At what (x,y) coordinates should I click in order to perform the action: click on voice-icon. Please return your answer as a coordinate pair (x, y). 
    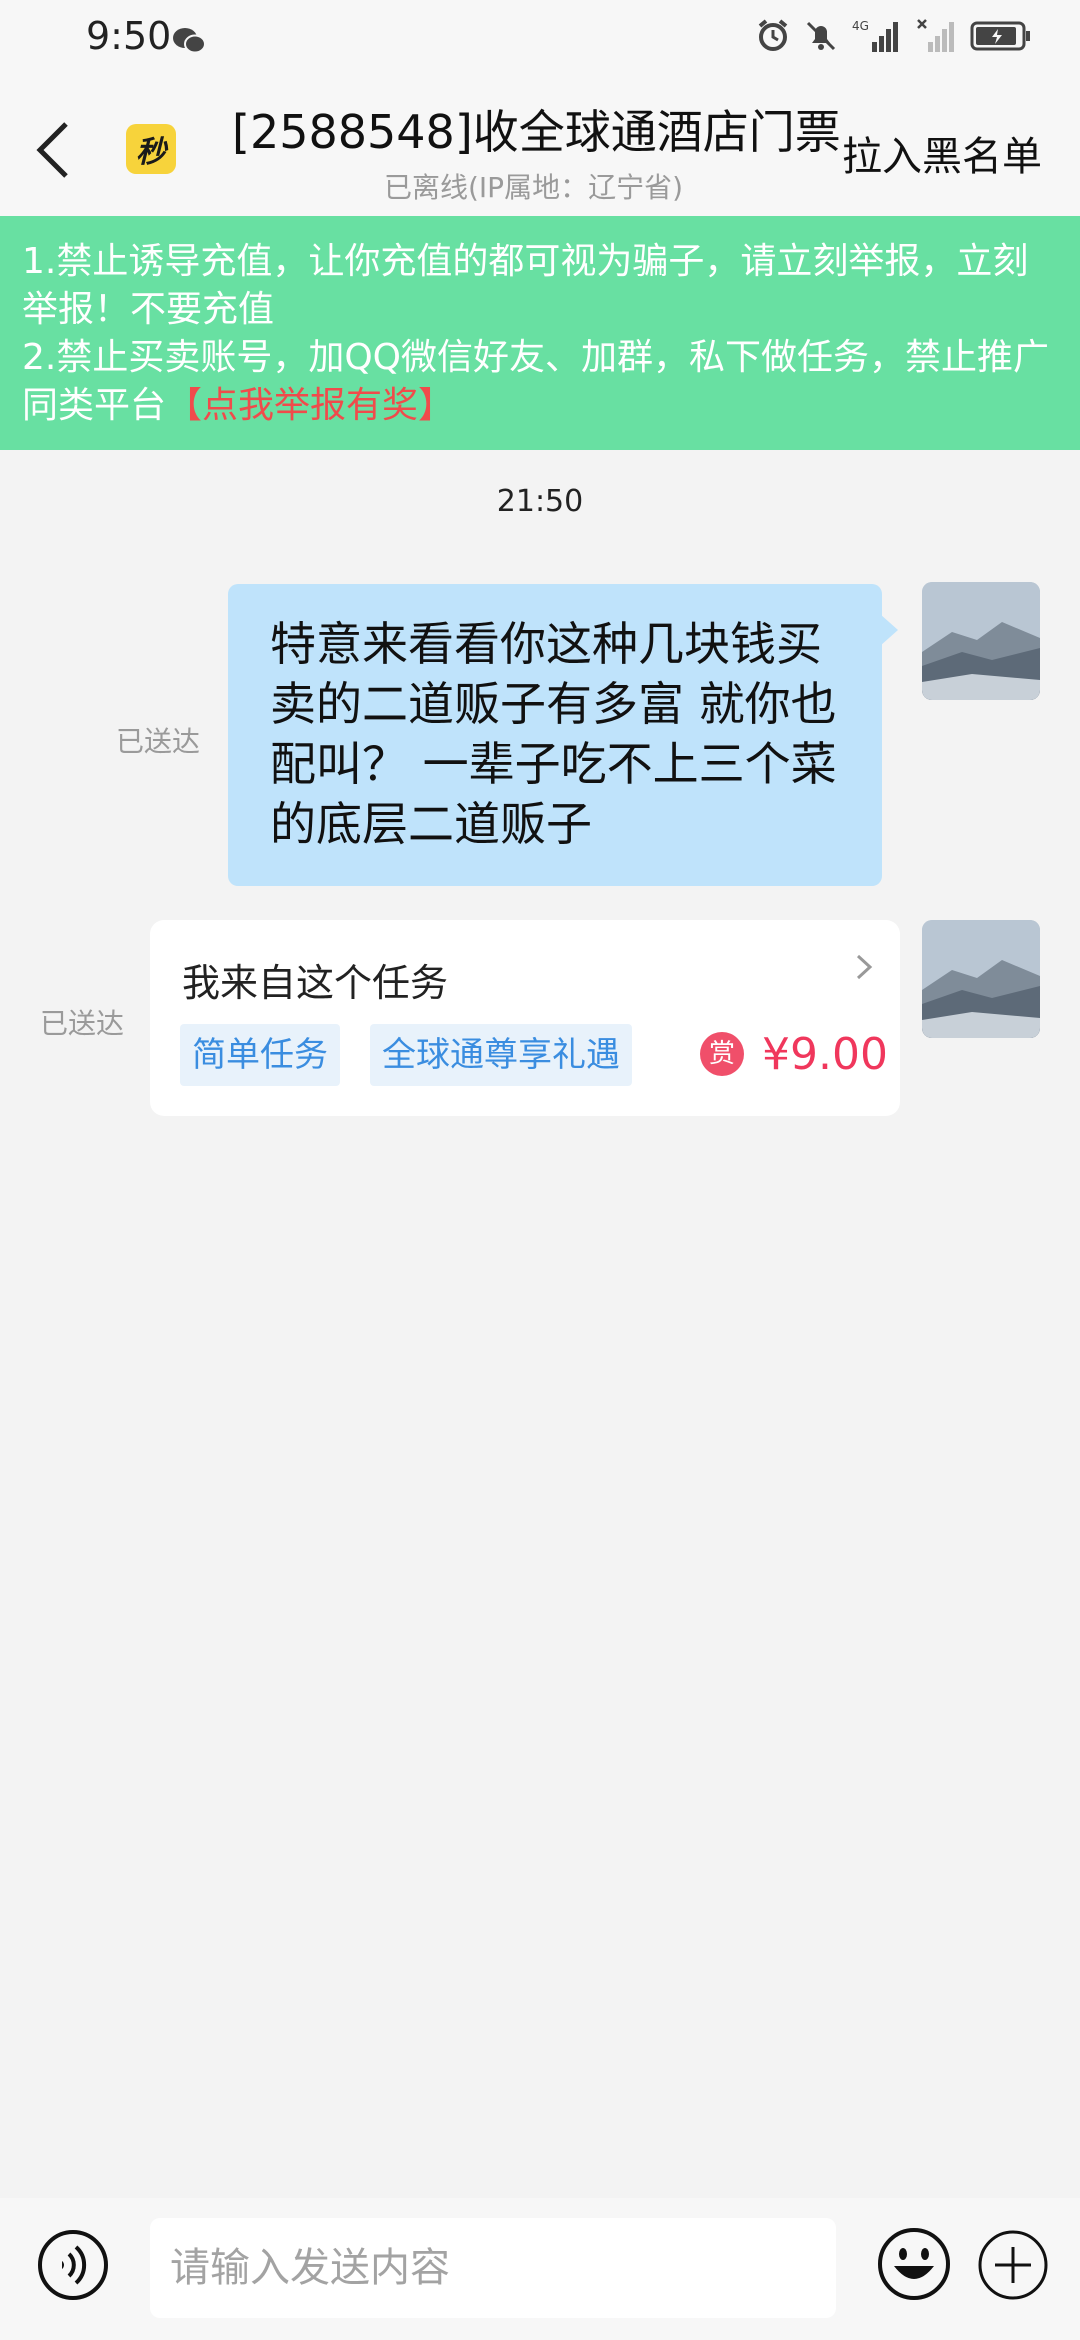
    Looking at the image, I should click on (73, 2265).